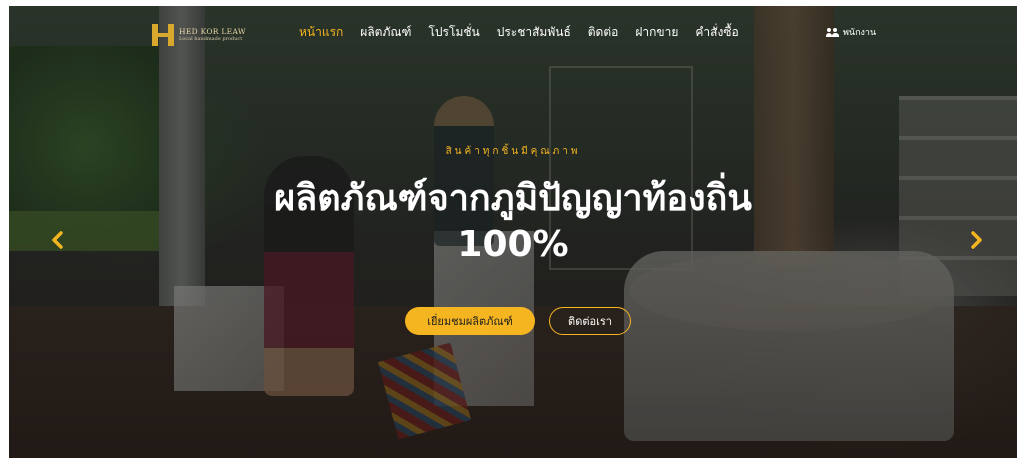 The width and height of the screenshot is (1027, 464). I want to click on brand-mark-icon, so click(163, 35).